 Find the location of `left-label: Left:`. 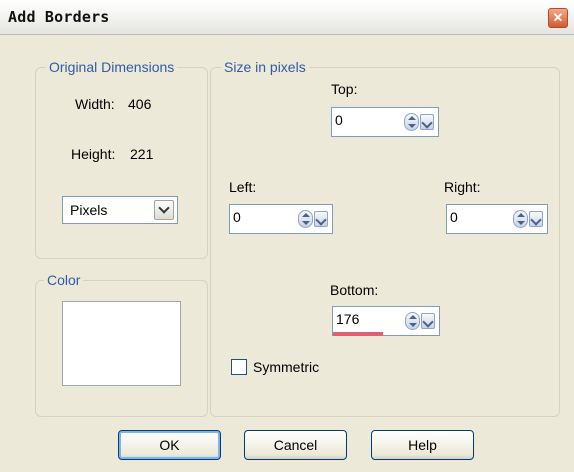

left-label: Left: is located at coordinates (243, 187).